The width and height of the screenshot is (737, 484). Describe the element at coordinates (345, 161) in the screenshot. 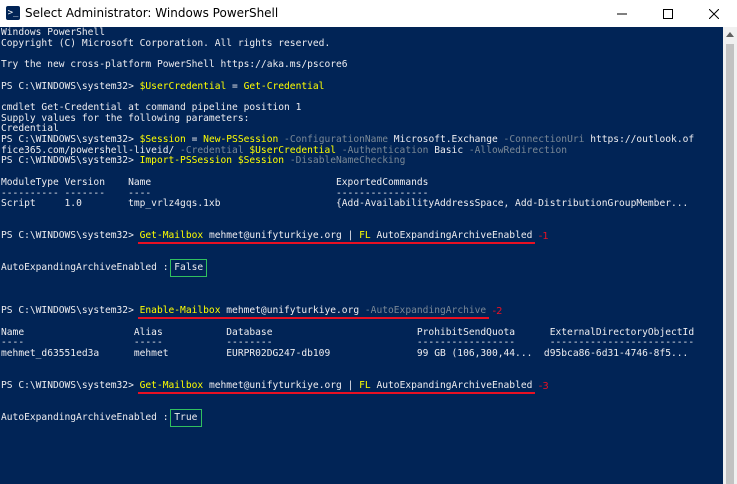

I see `parameter-token: -DisableNameChecking` at that location.